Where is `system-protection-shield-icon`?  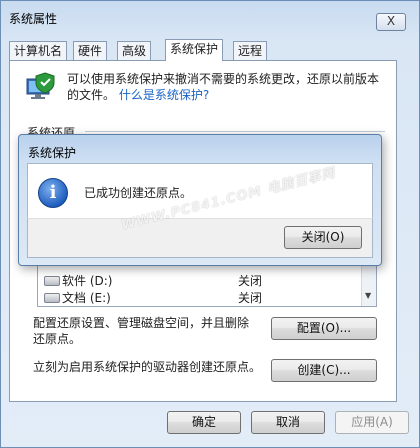 system-protection-shield-icon is located at coordinates (41, 86).